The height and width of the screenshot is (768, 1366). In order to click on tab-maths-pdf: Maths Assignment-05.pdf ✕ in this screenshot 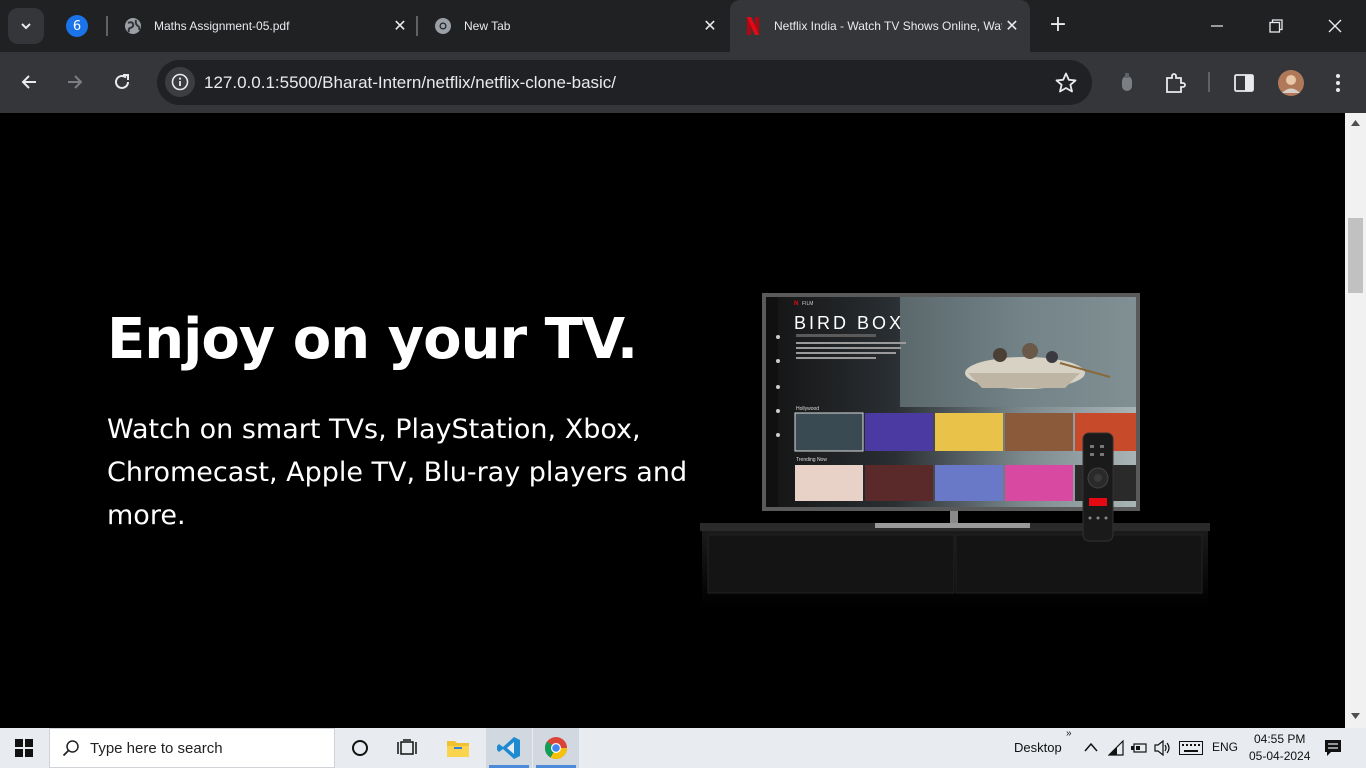, I will do `click(265, 26)`.